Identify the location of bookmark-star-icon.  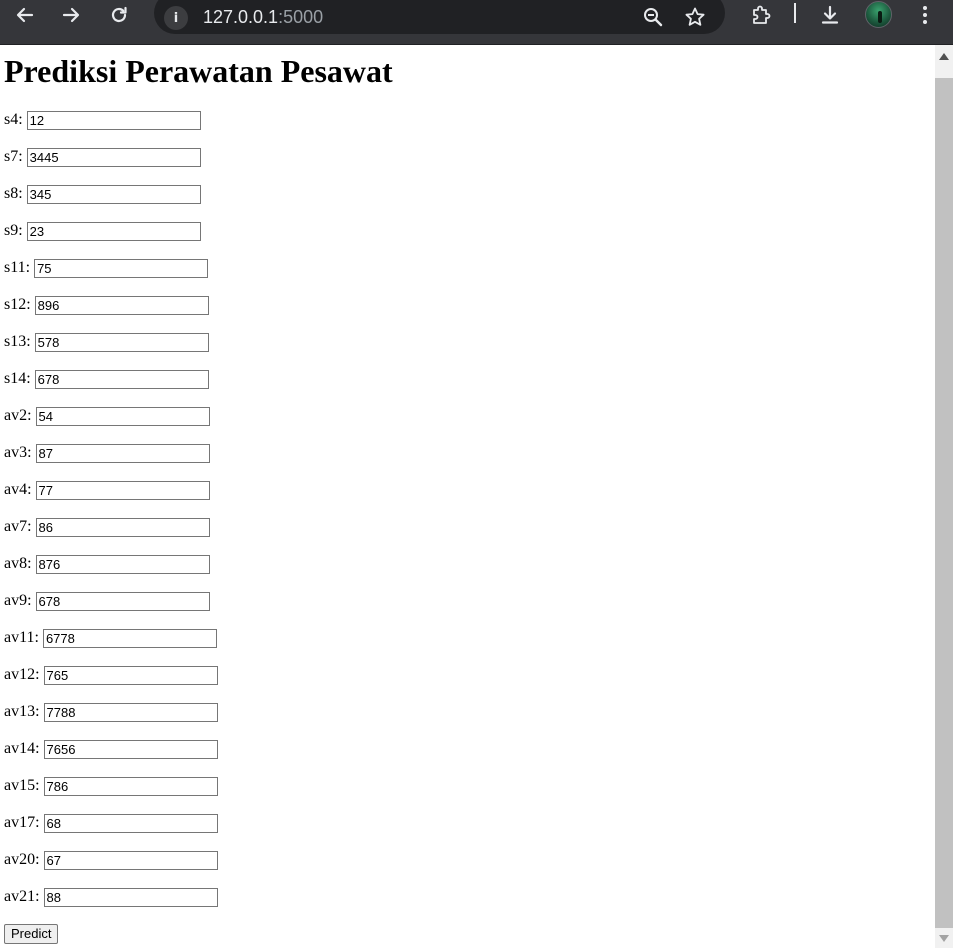
(695, 17).